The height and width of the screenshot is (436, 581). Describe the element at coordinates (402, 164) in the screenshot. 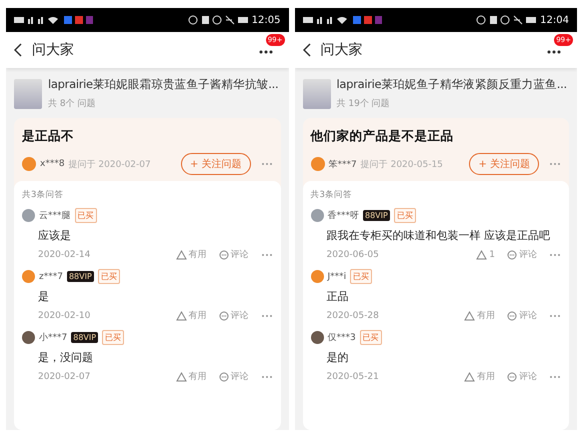

I see `asked-date: 提问于 2020-05-15` at that location.